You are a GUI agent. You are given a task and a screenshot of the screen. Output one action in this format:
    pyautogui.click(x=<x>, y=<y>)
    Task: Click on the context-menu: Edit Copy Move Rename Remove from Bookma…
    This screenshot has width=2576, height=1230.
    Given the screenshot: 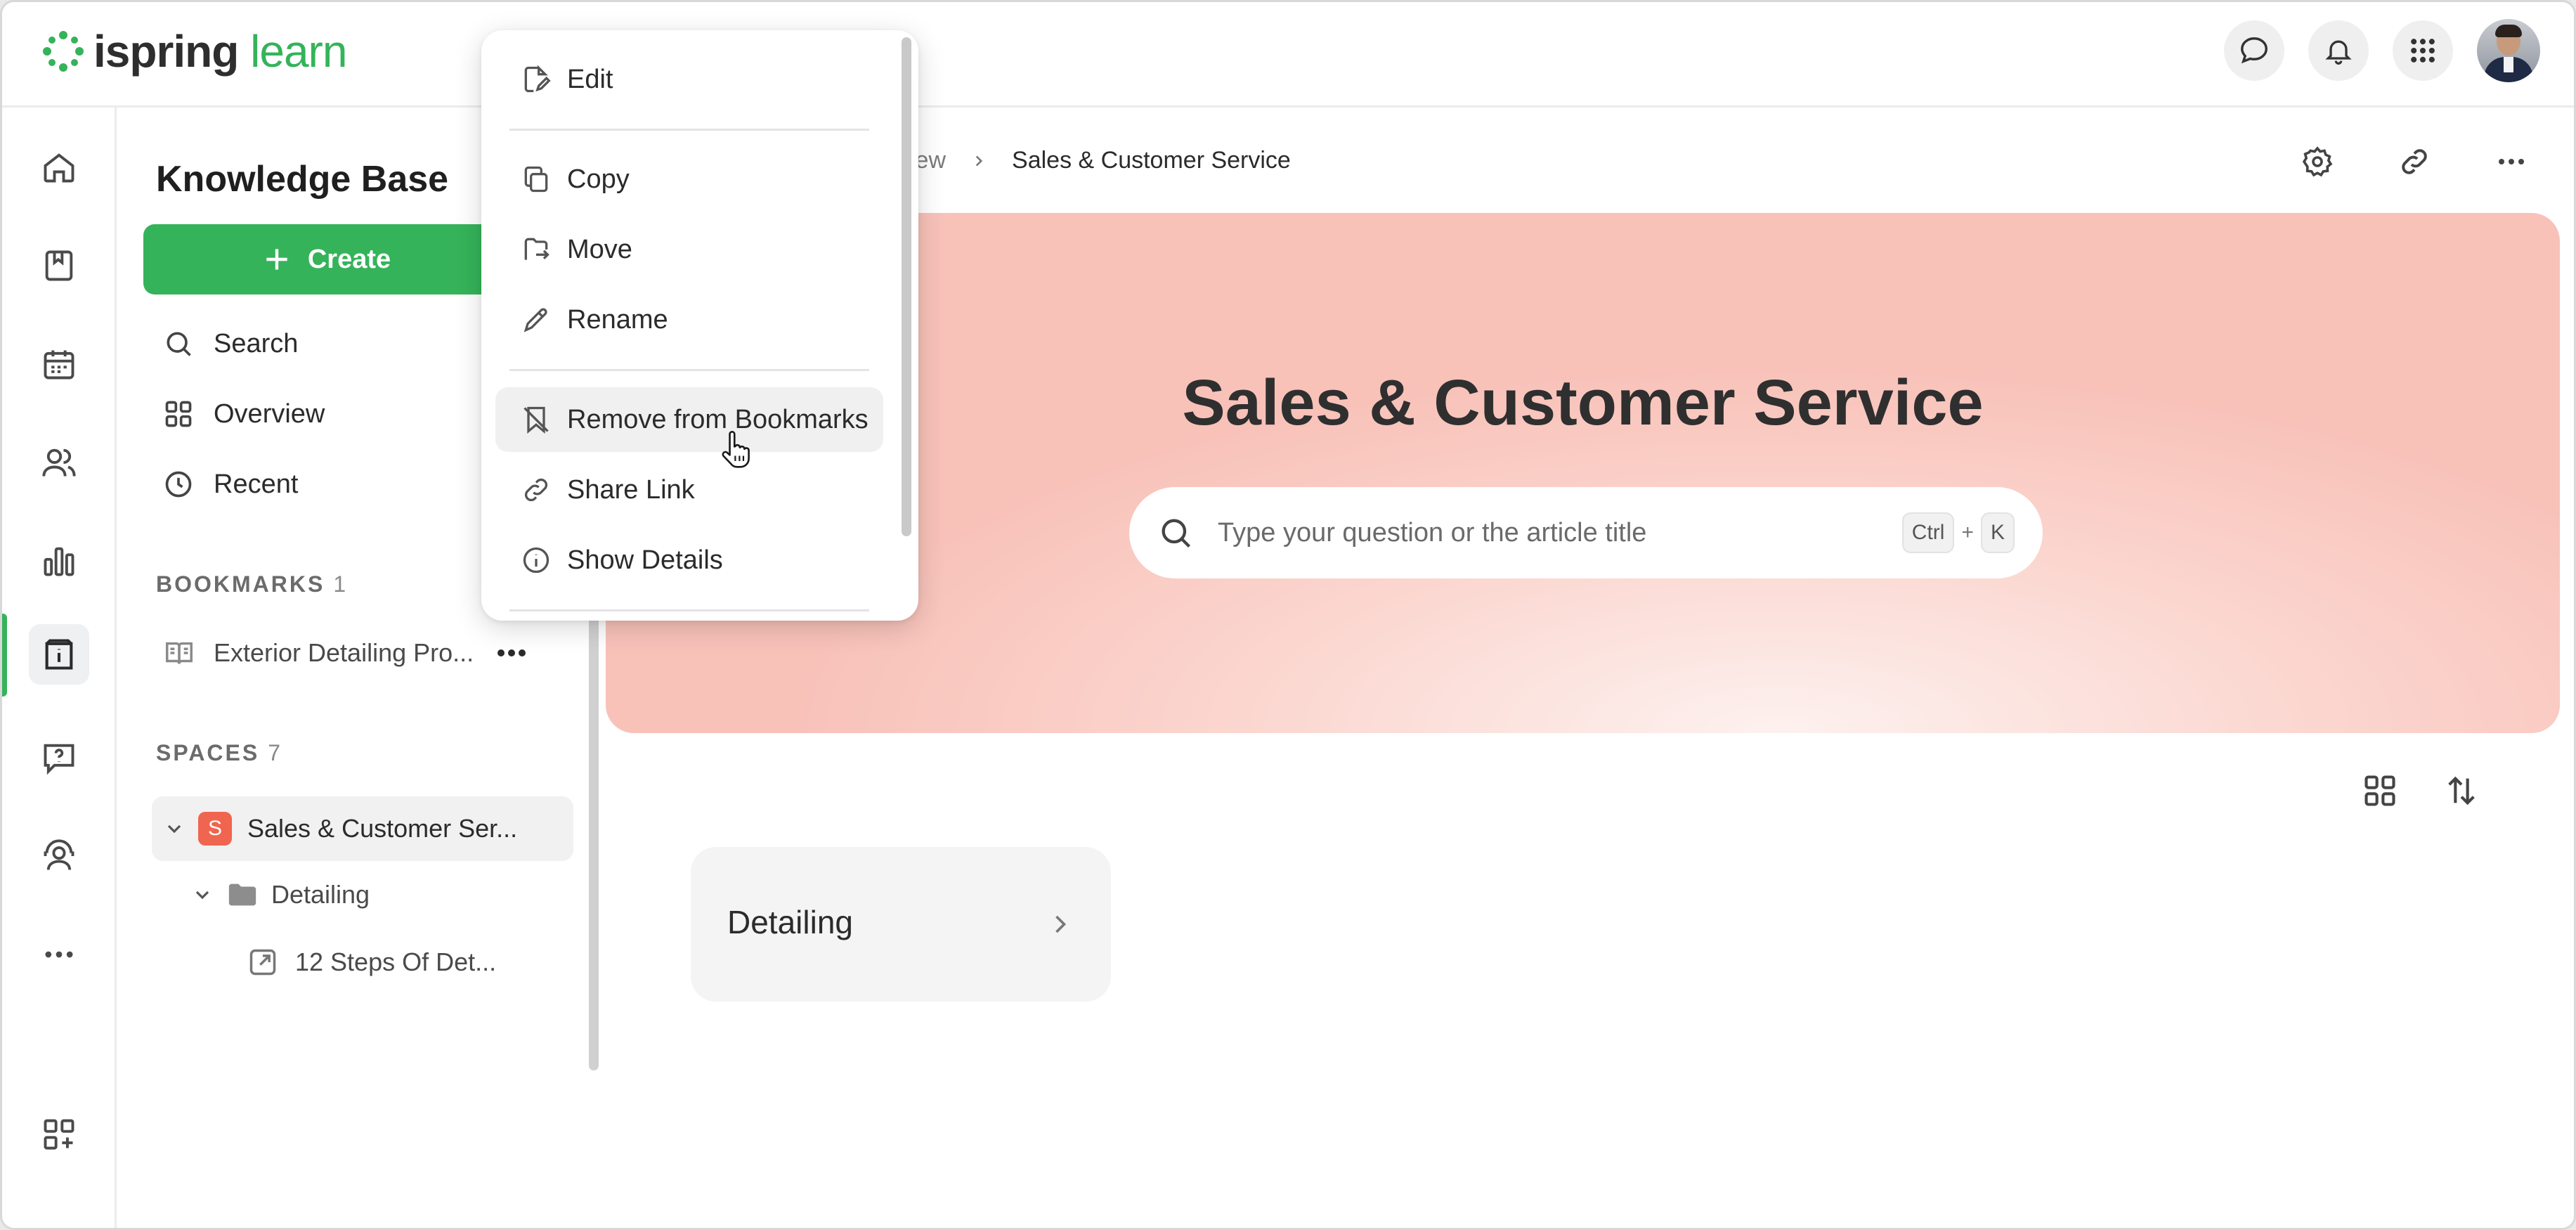 What is the action you would take?
    pyautogui.click(x=699, y=325)
    